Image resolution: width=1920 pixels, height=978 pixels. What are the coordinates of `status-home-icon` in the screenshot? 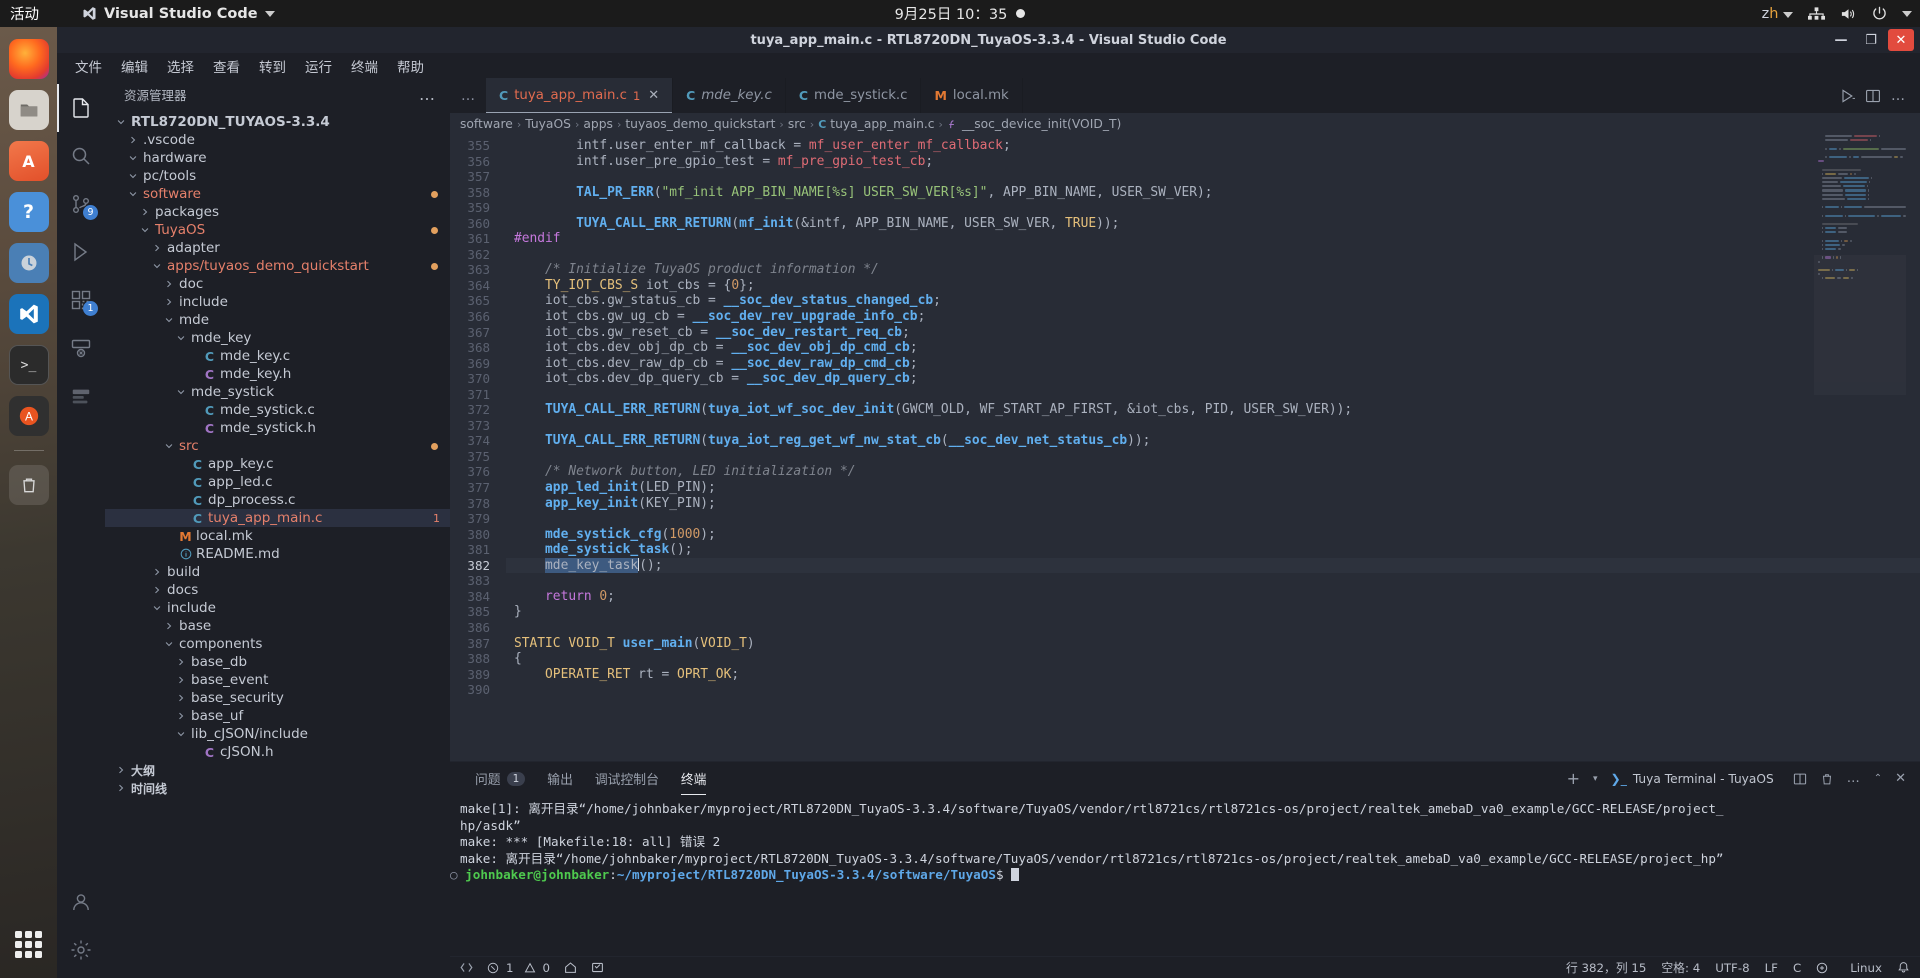 It's located at (570, 967).